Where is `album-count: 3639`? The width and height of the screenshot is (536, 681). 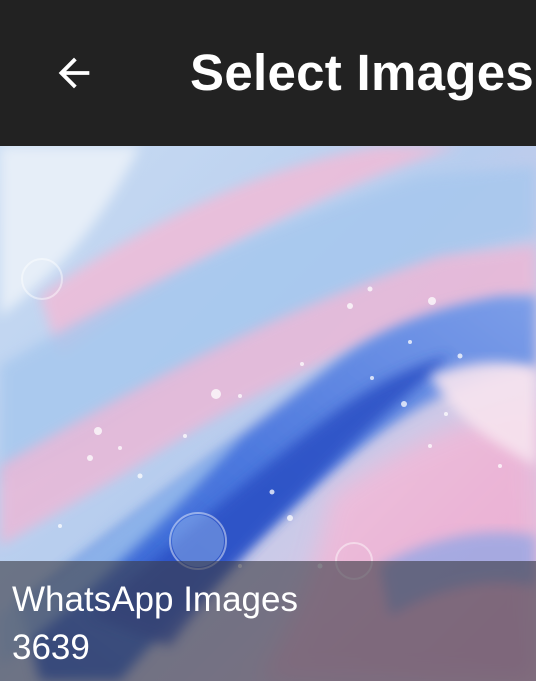 album-count: 3639 is located at coordinates (51, 647).